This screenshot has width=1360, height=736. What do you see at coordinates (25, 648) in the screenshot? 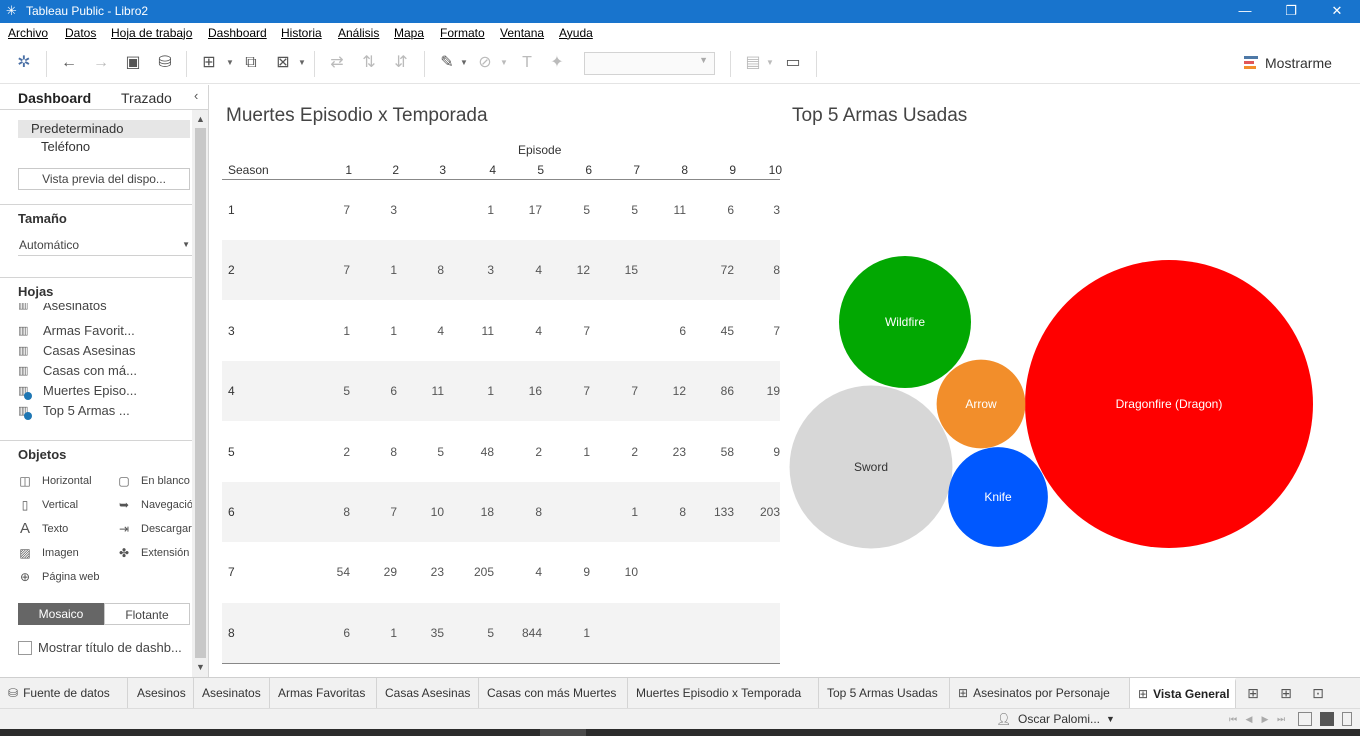
I see `checkbox` at bounding box center [25, 648].